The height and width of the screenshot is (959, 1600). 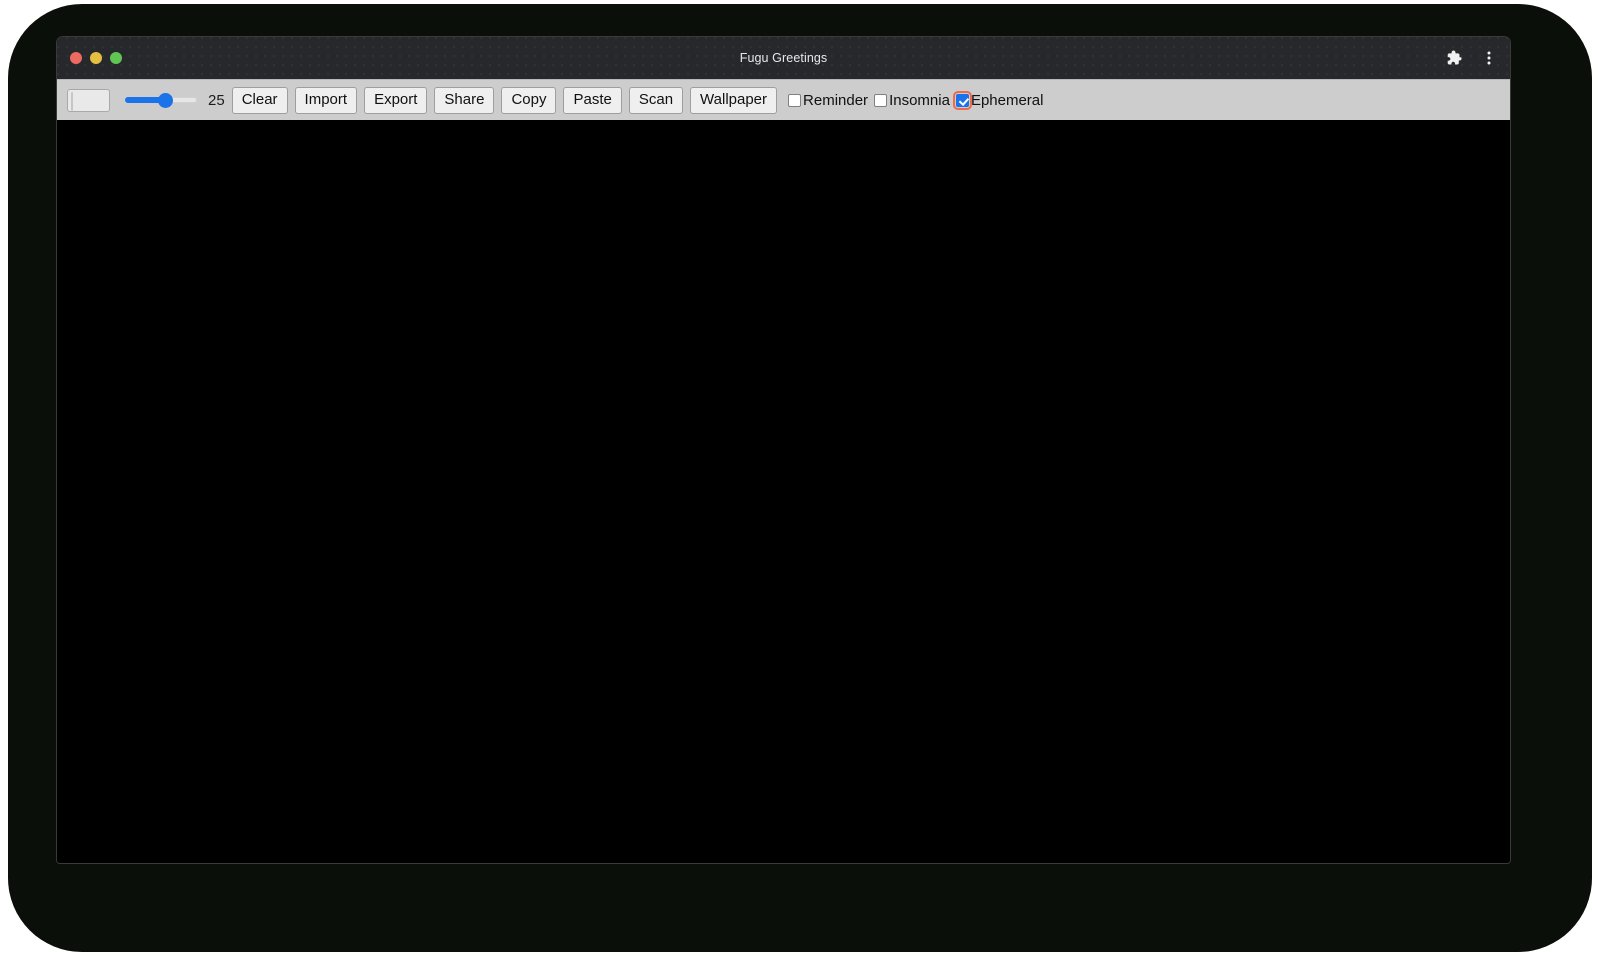 I want to click on title-bar-actions, so click(x=1471, y=58).